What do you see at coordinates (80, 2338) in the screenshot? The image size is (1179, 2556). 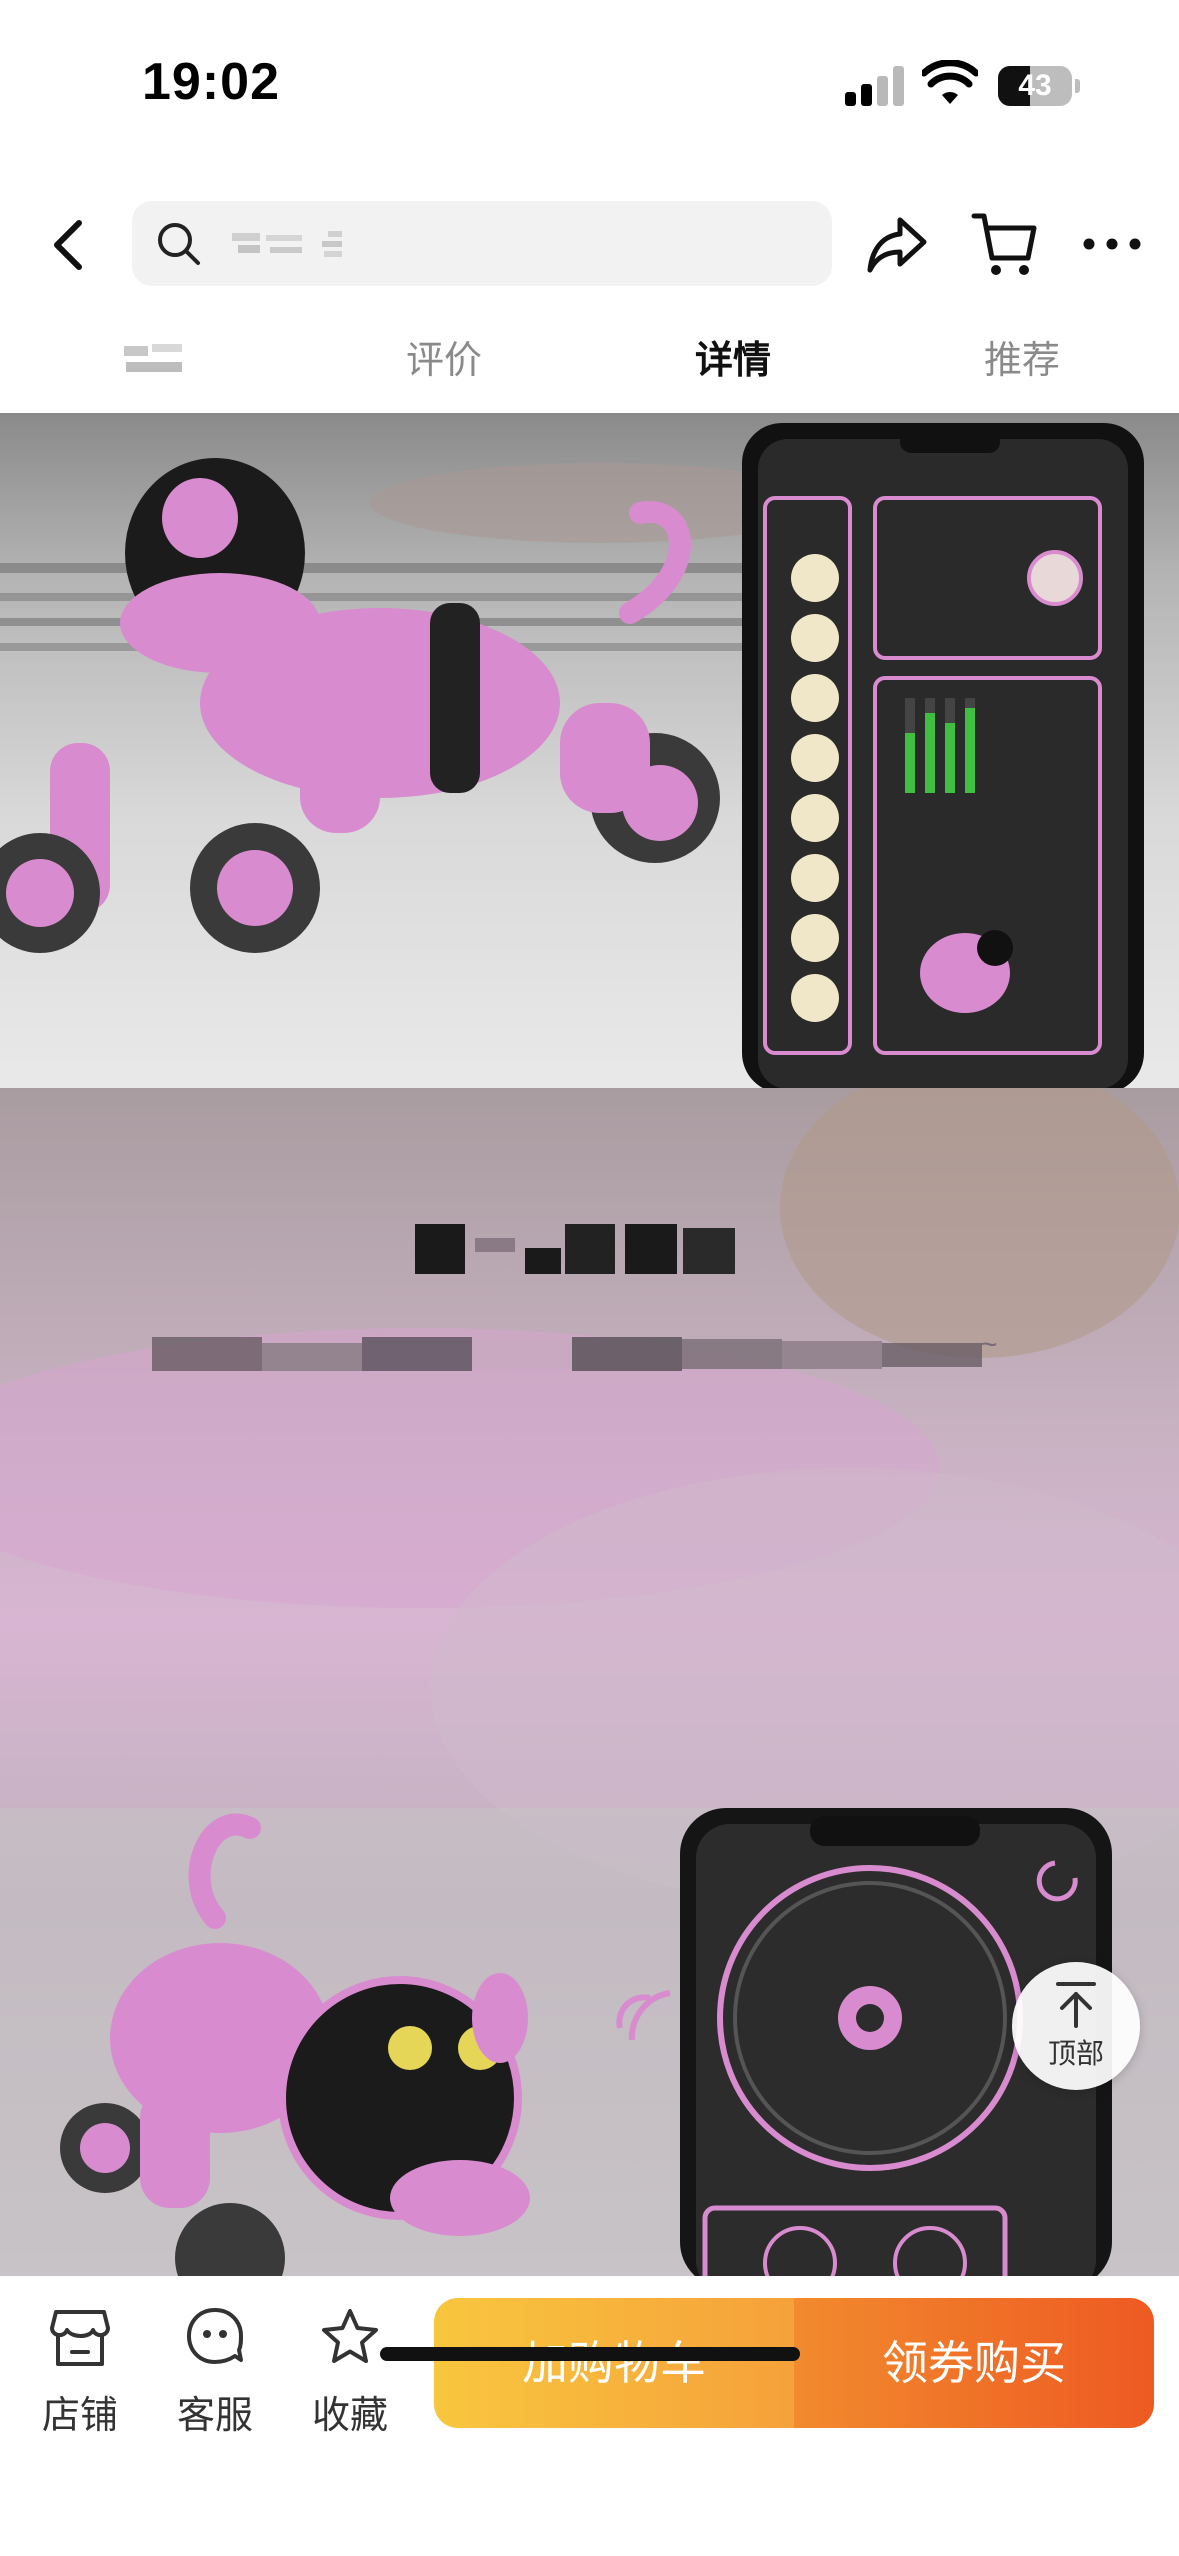 I see `store-icon` at bounding box center [80, 2338].